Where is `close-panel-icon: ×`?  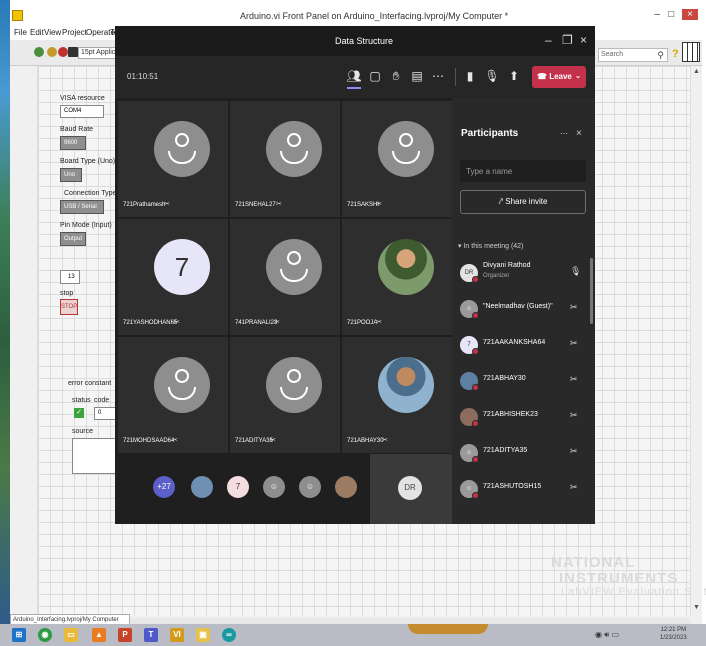
close-panel-icon: × is located at coordinates (579, 133).